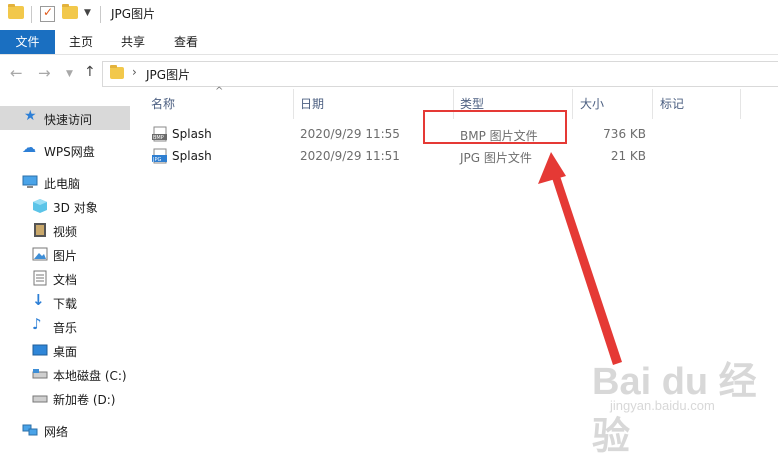  What do you see at coordinates (662, 405) in the screenshot?
I see `watermark-url: jingyan.baidu.com` at bounding box center [662, 405].